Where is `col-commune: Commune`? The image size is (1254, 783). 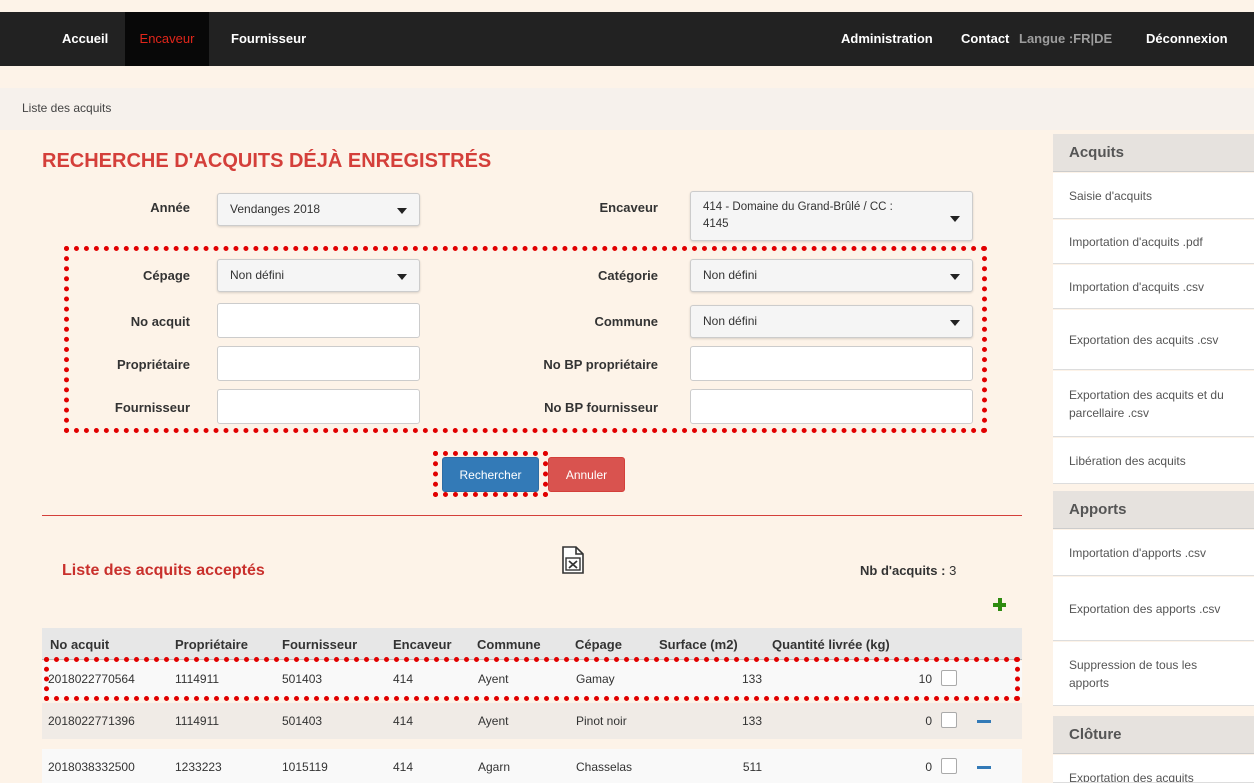 col-commune: Commune is located at coordinates (509, 644).